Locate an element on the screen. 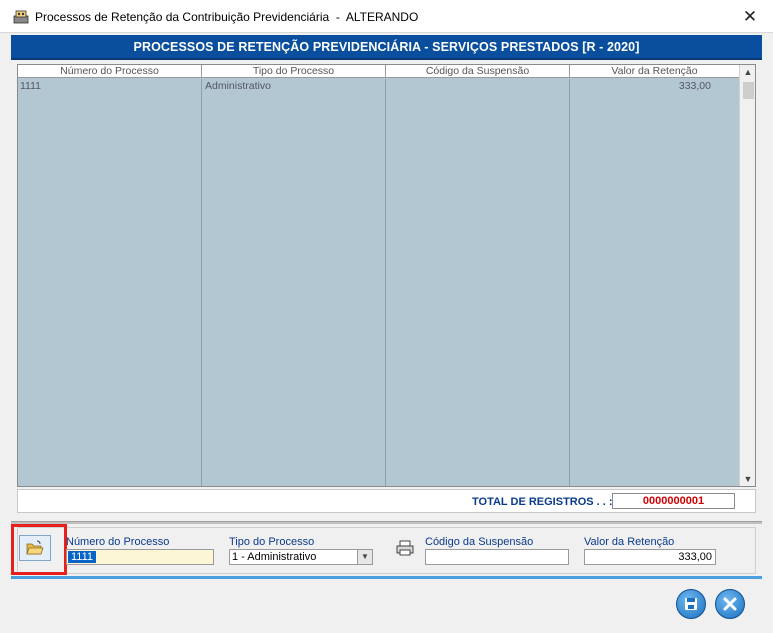  numero-field: 1111 is located at coordinates (140, 557).